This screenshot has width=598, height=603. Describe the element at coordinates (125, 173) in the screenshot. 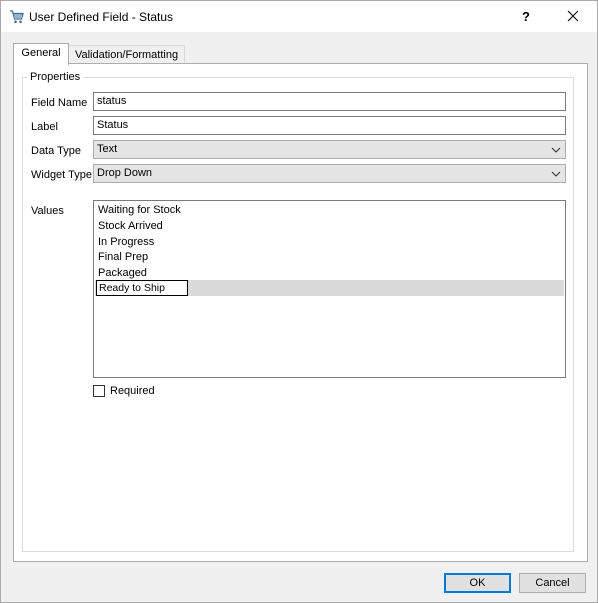

I see `widget-type-value: Drop Down` at that location.